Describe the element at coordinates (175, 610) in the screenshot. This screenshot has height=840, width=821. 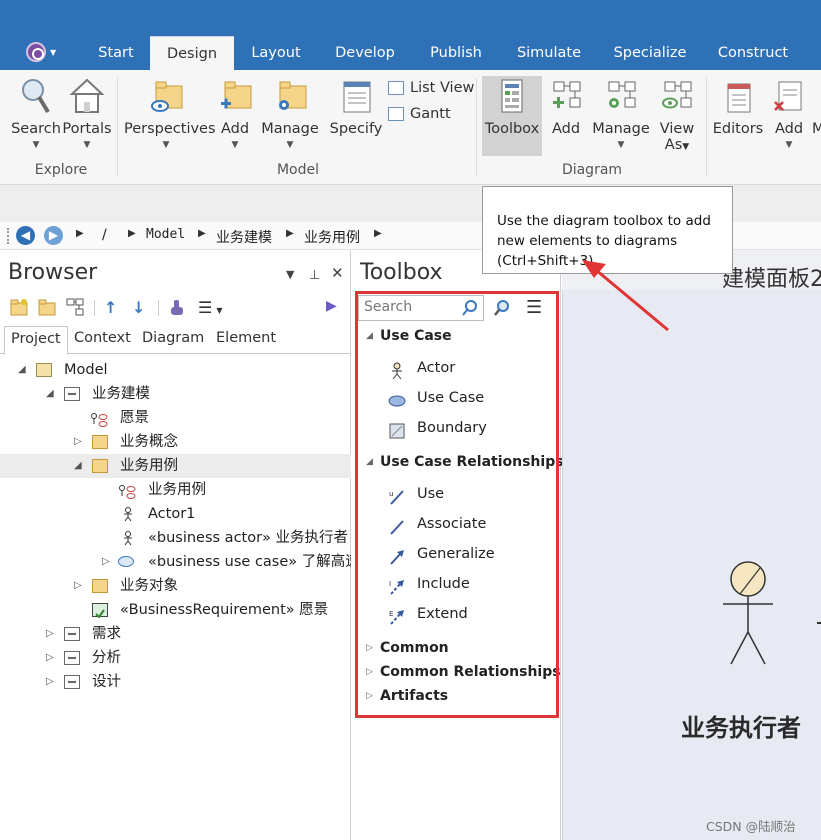
I see `tree-item: «BusinessRequirement» 愿景` at that location.